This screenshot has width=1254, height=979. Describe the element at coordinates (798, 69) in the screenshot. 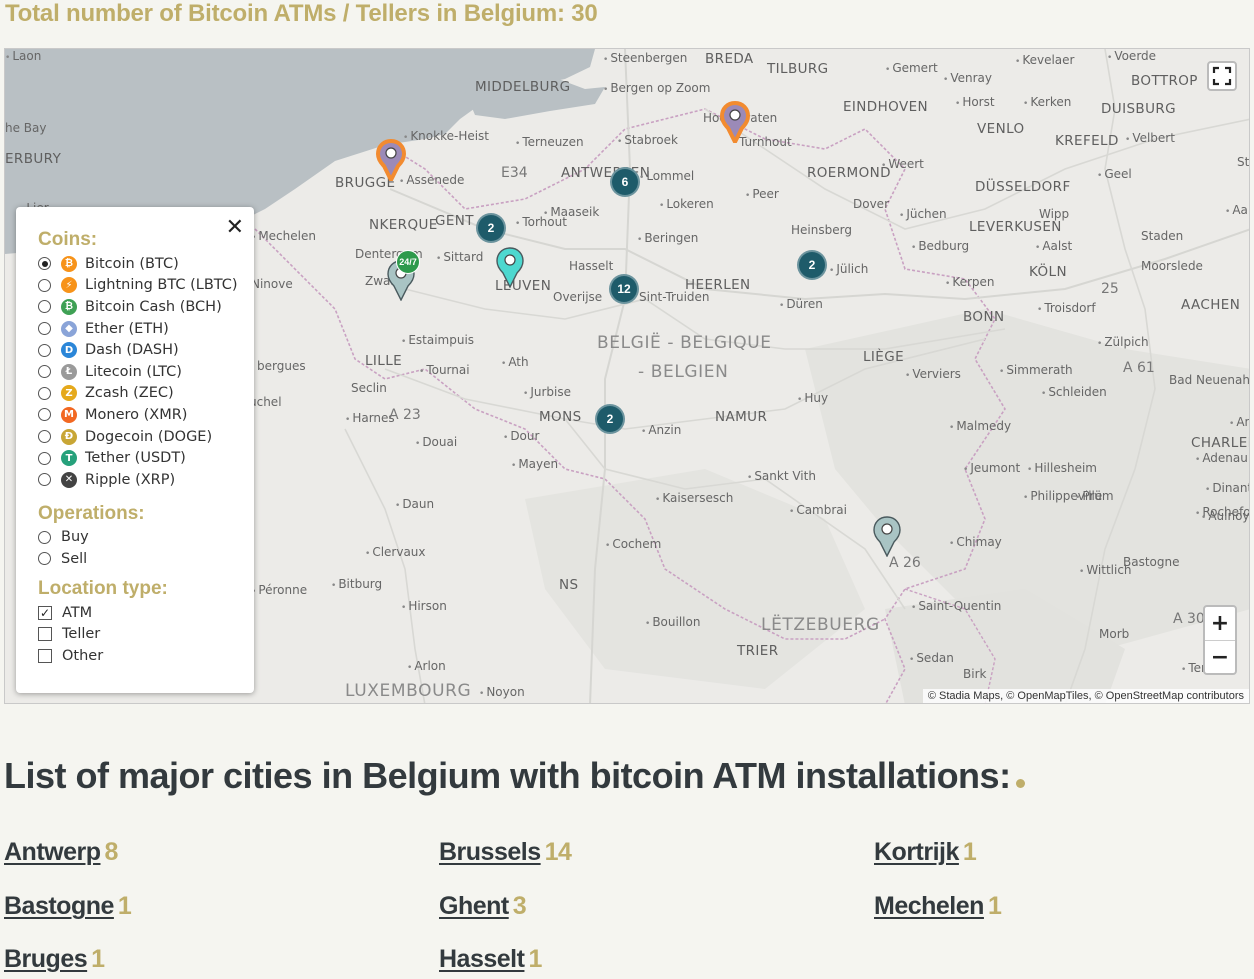

I see `map-label: TILBURG` at that location.